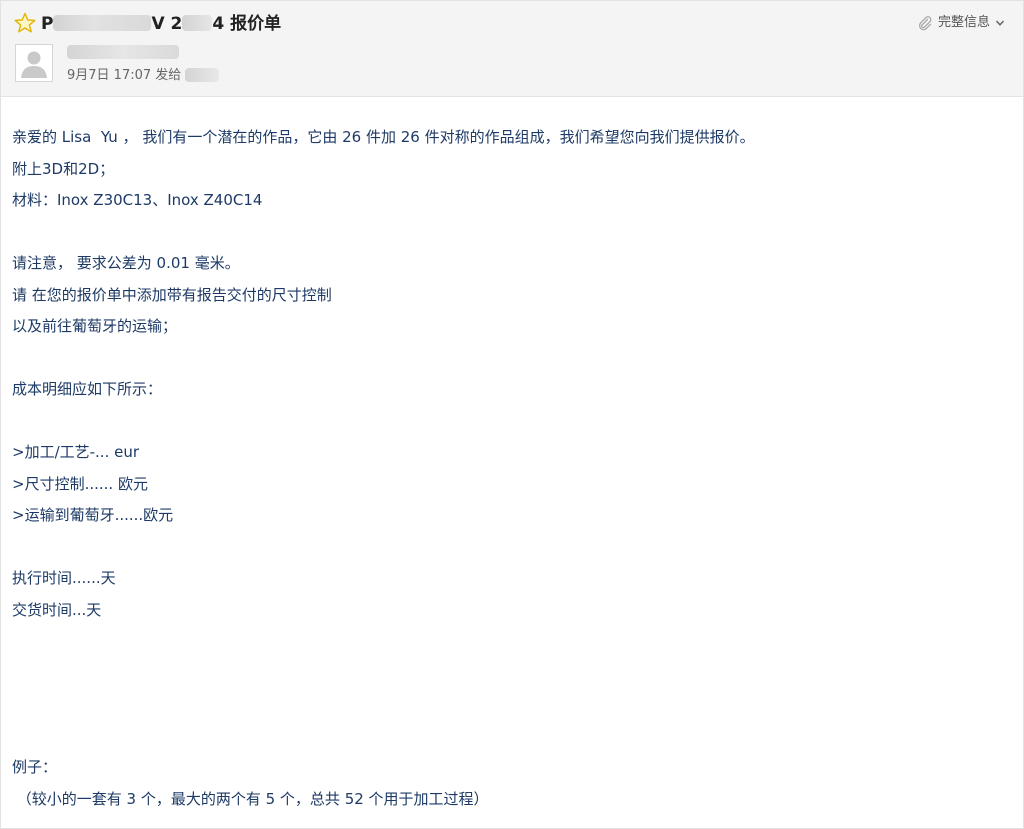  I want to click on body-line: 成本明细应如下所示：, so click(87, 389).